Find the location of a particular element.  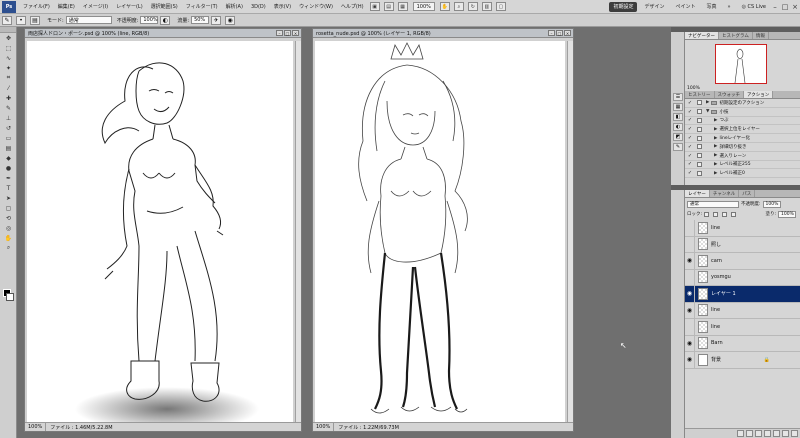

brush-icon: ✎ is located at coordinates (8, 108).